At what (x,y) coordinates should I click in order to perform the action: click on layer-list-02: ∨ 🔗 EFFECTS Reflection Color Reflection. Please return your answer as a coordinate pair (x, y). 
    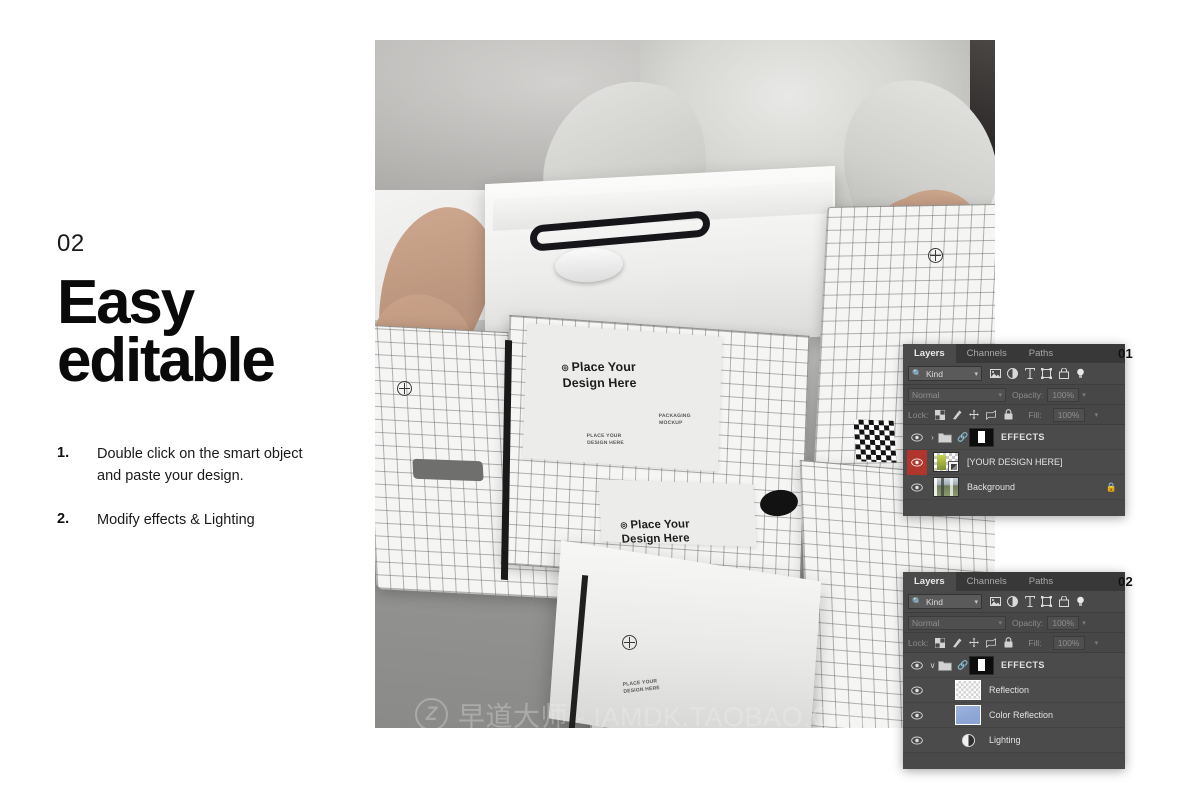
    Looking at the image, I should click on (1014, 703).